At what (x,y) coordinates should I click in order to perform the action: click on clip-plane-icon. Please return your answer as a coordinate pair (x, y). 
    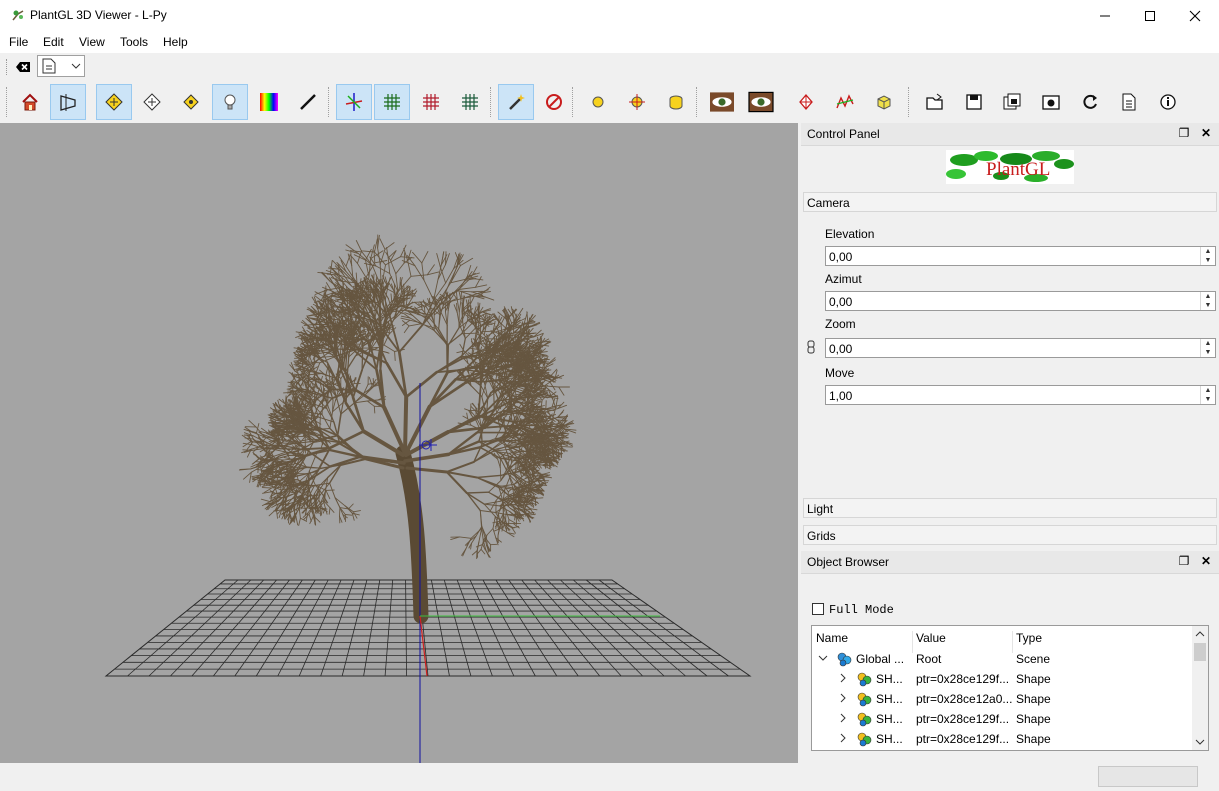
    Looking at the image, I should click on (554, 102).